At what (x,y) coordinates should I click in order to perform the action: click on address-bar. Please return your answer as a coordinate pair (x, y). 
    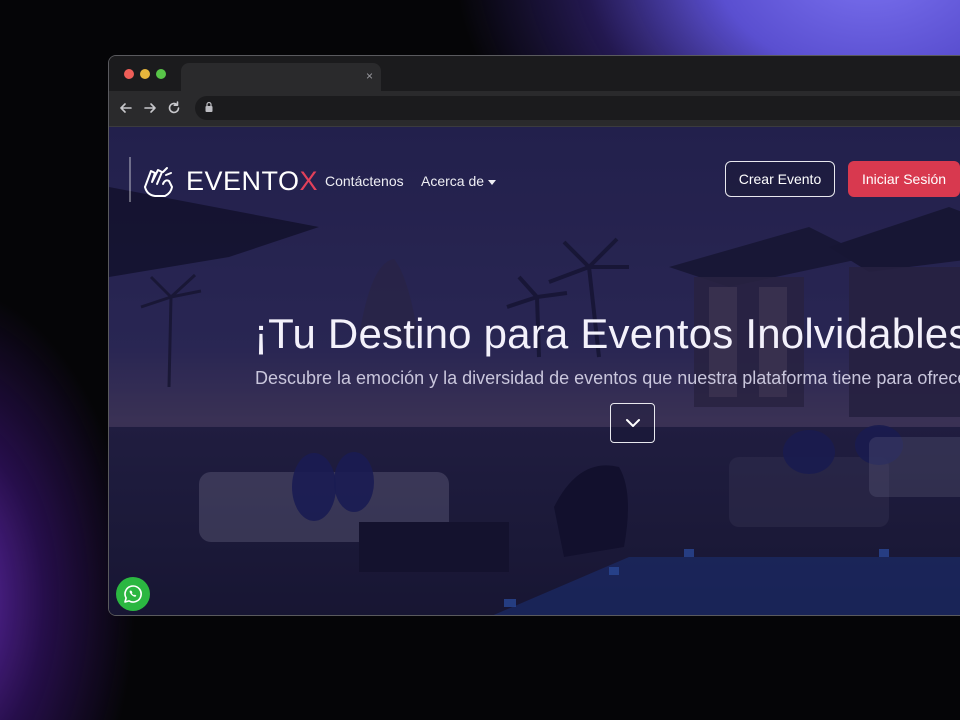
    Looking at the image, I should click on (577, 108).